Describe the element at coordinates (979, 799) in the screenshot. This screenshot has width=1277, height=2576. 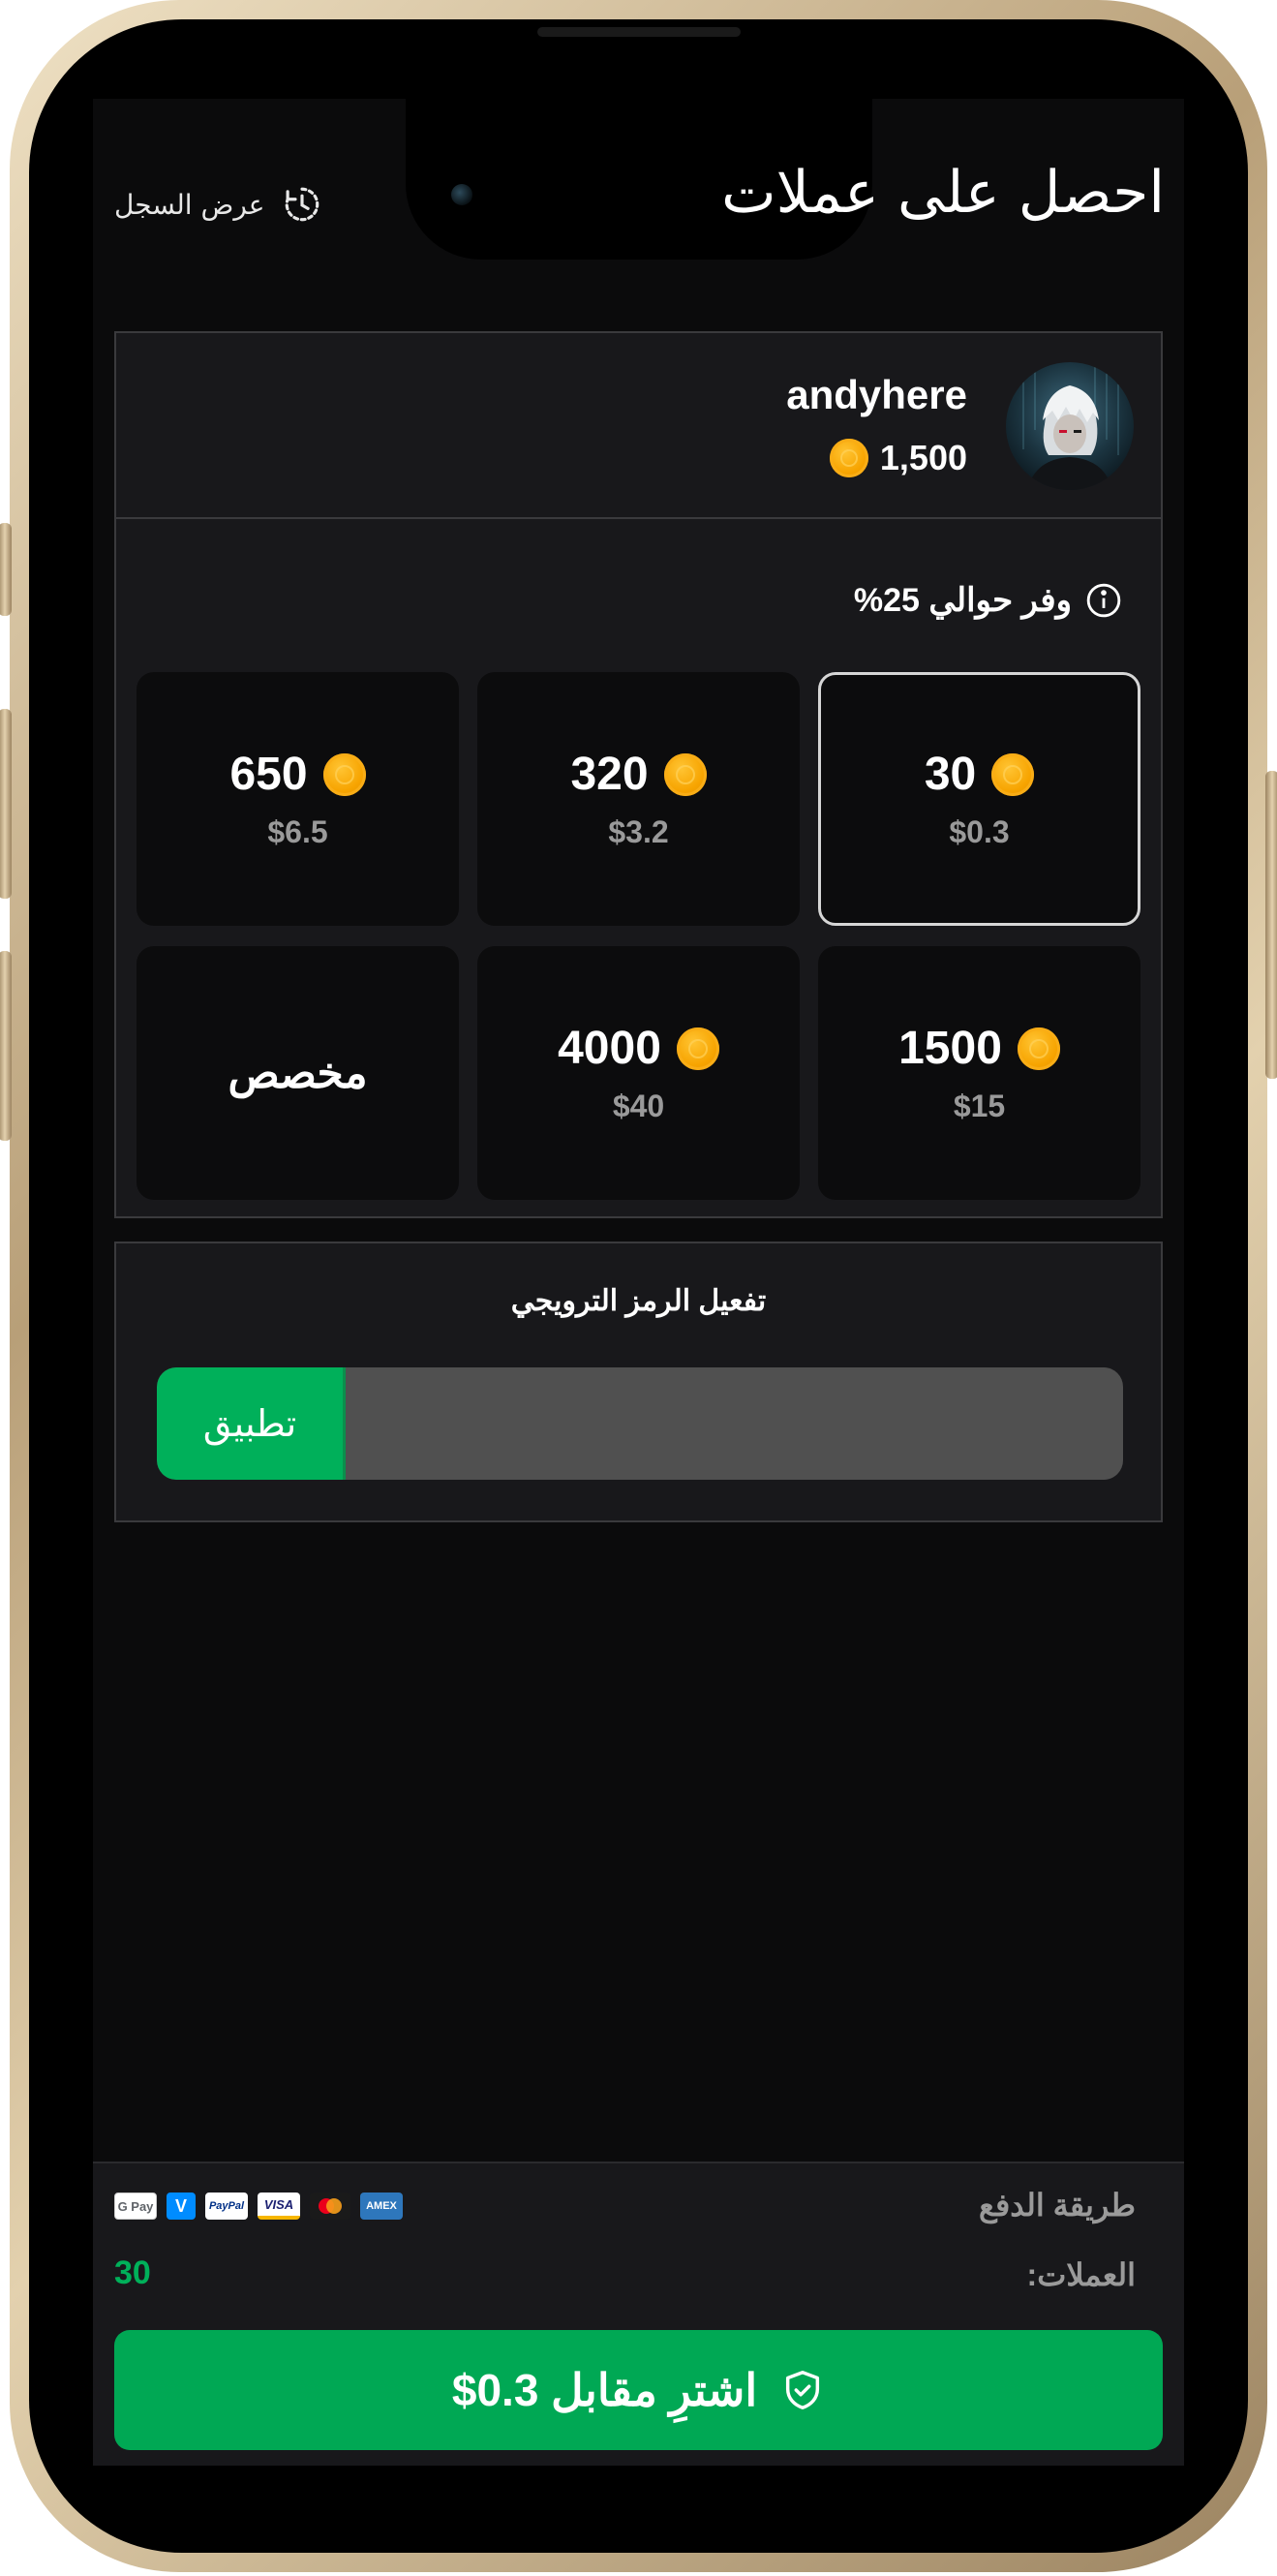
I see `package-30: 30 $0.3` at that location.